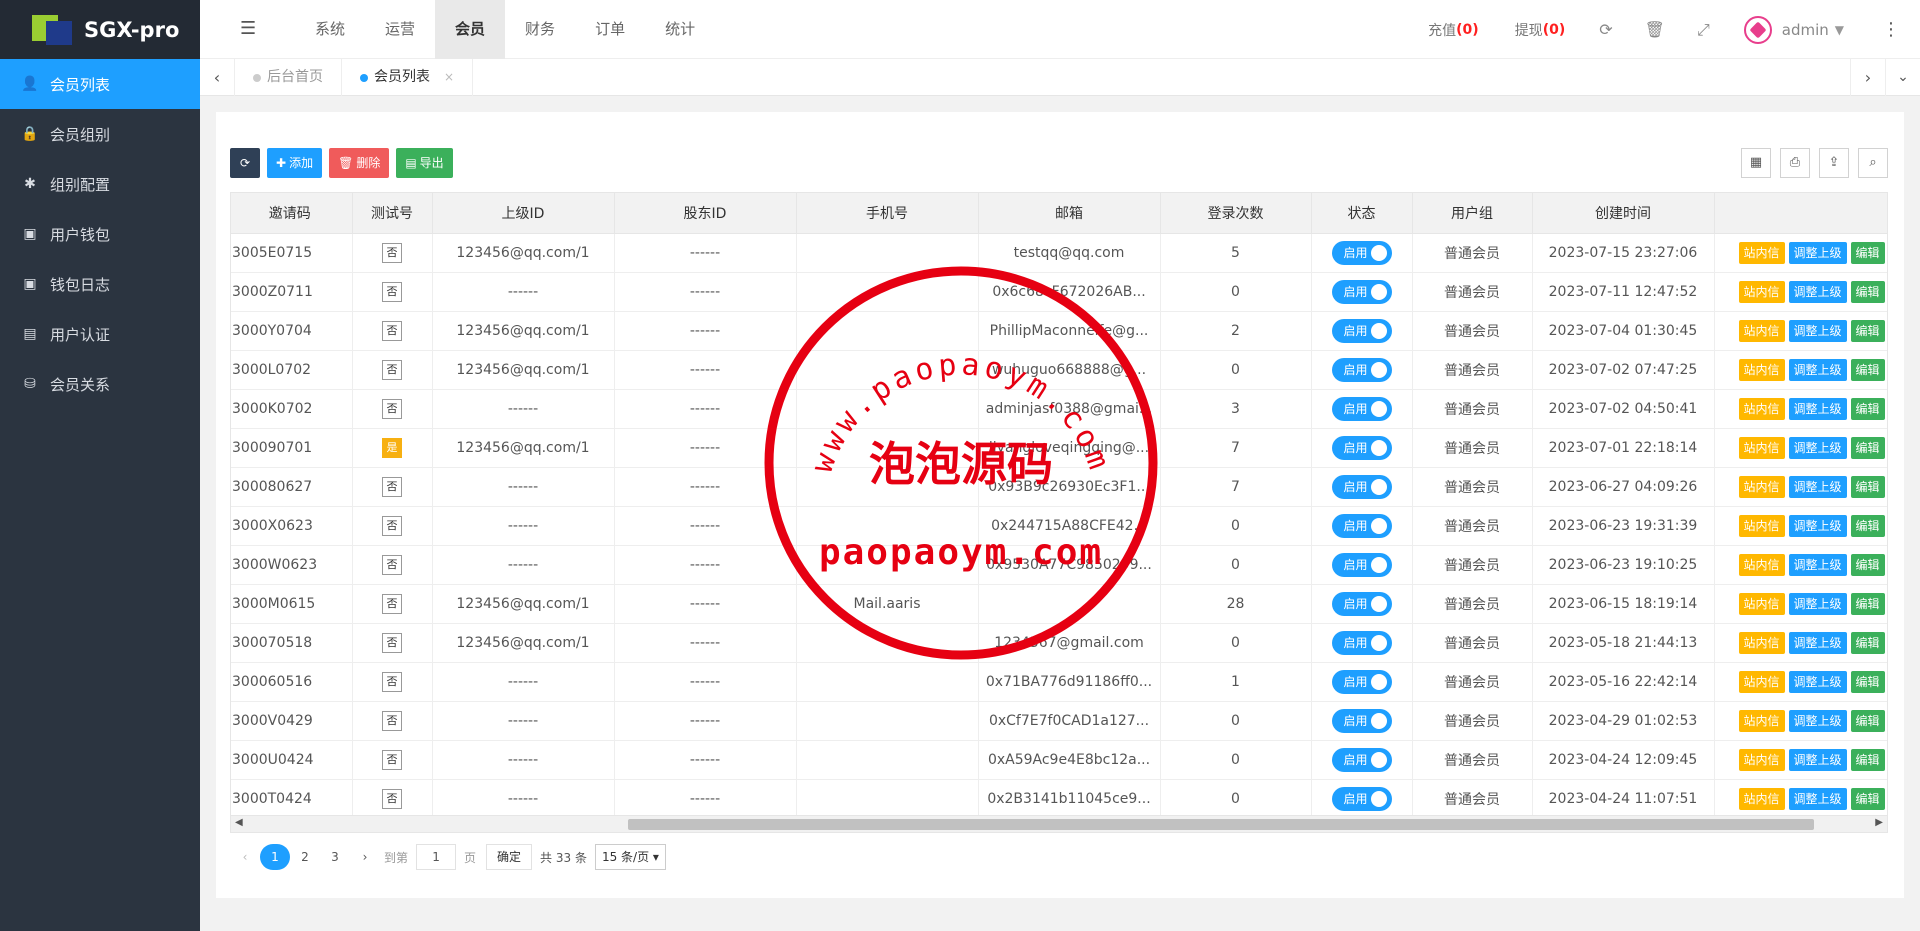 This screenshot has width=1920, height=931. Describe the element at coordinates (1221, 824) in the screenshot. I see `scroll-thumb` at that location.